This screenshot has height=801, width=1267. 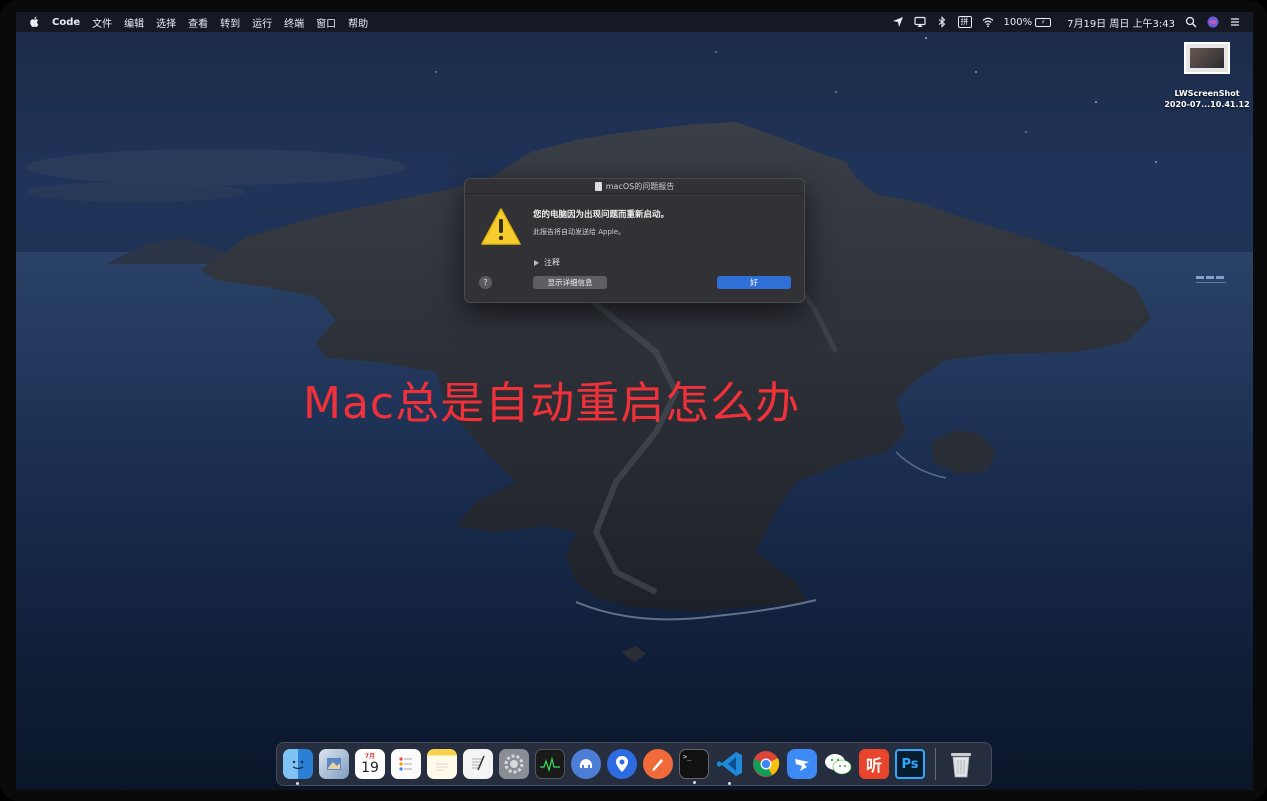 I want to click on status-area: 拼 100% ⚡ 7月19日 周日 上午3:43, so click(x=1067, y=22).